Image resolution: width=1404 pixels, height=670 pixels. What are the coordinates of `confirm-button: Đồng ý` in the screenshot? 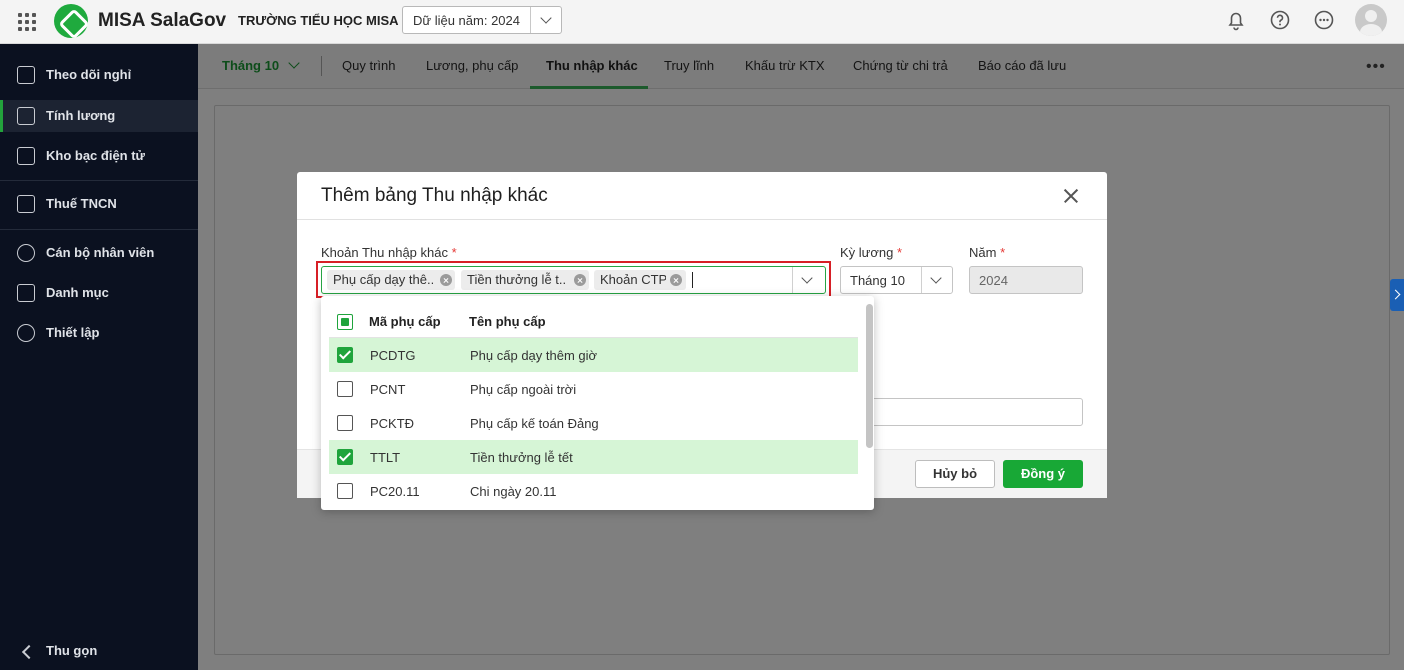 It's located at (1043, 474).